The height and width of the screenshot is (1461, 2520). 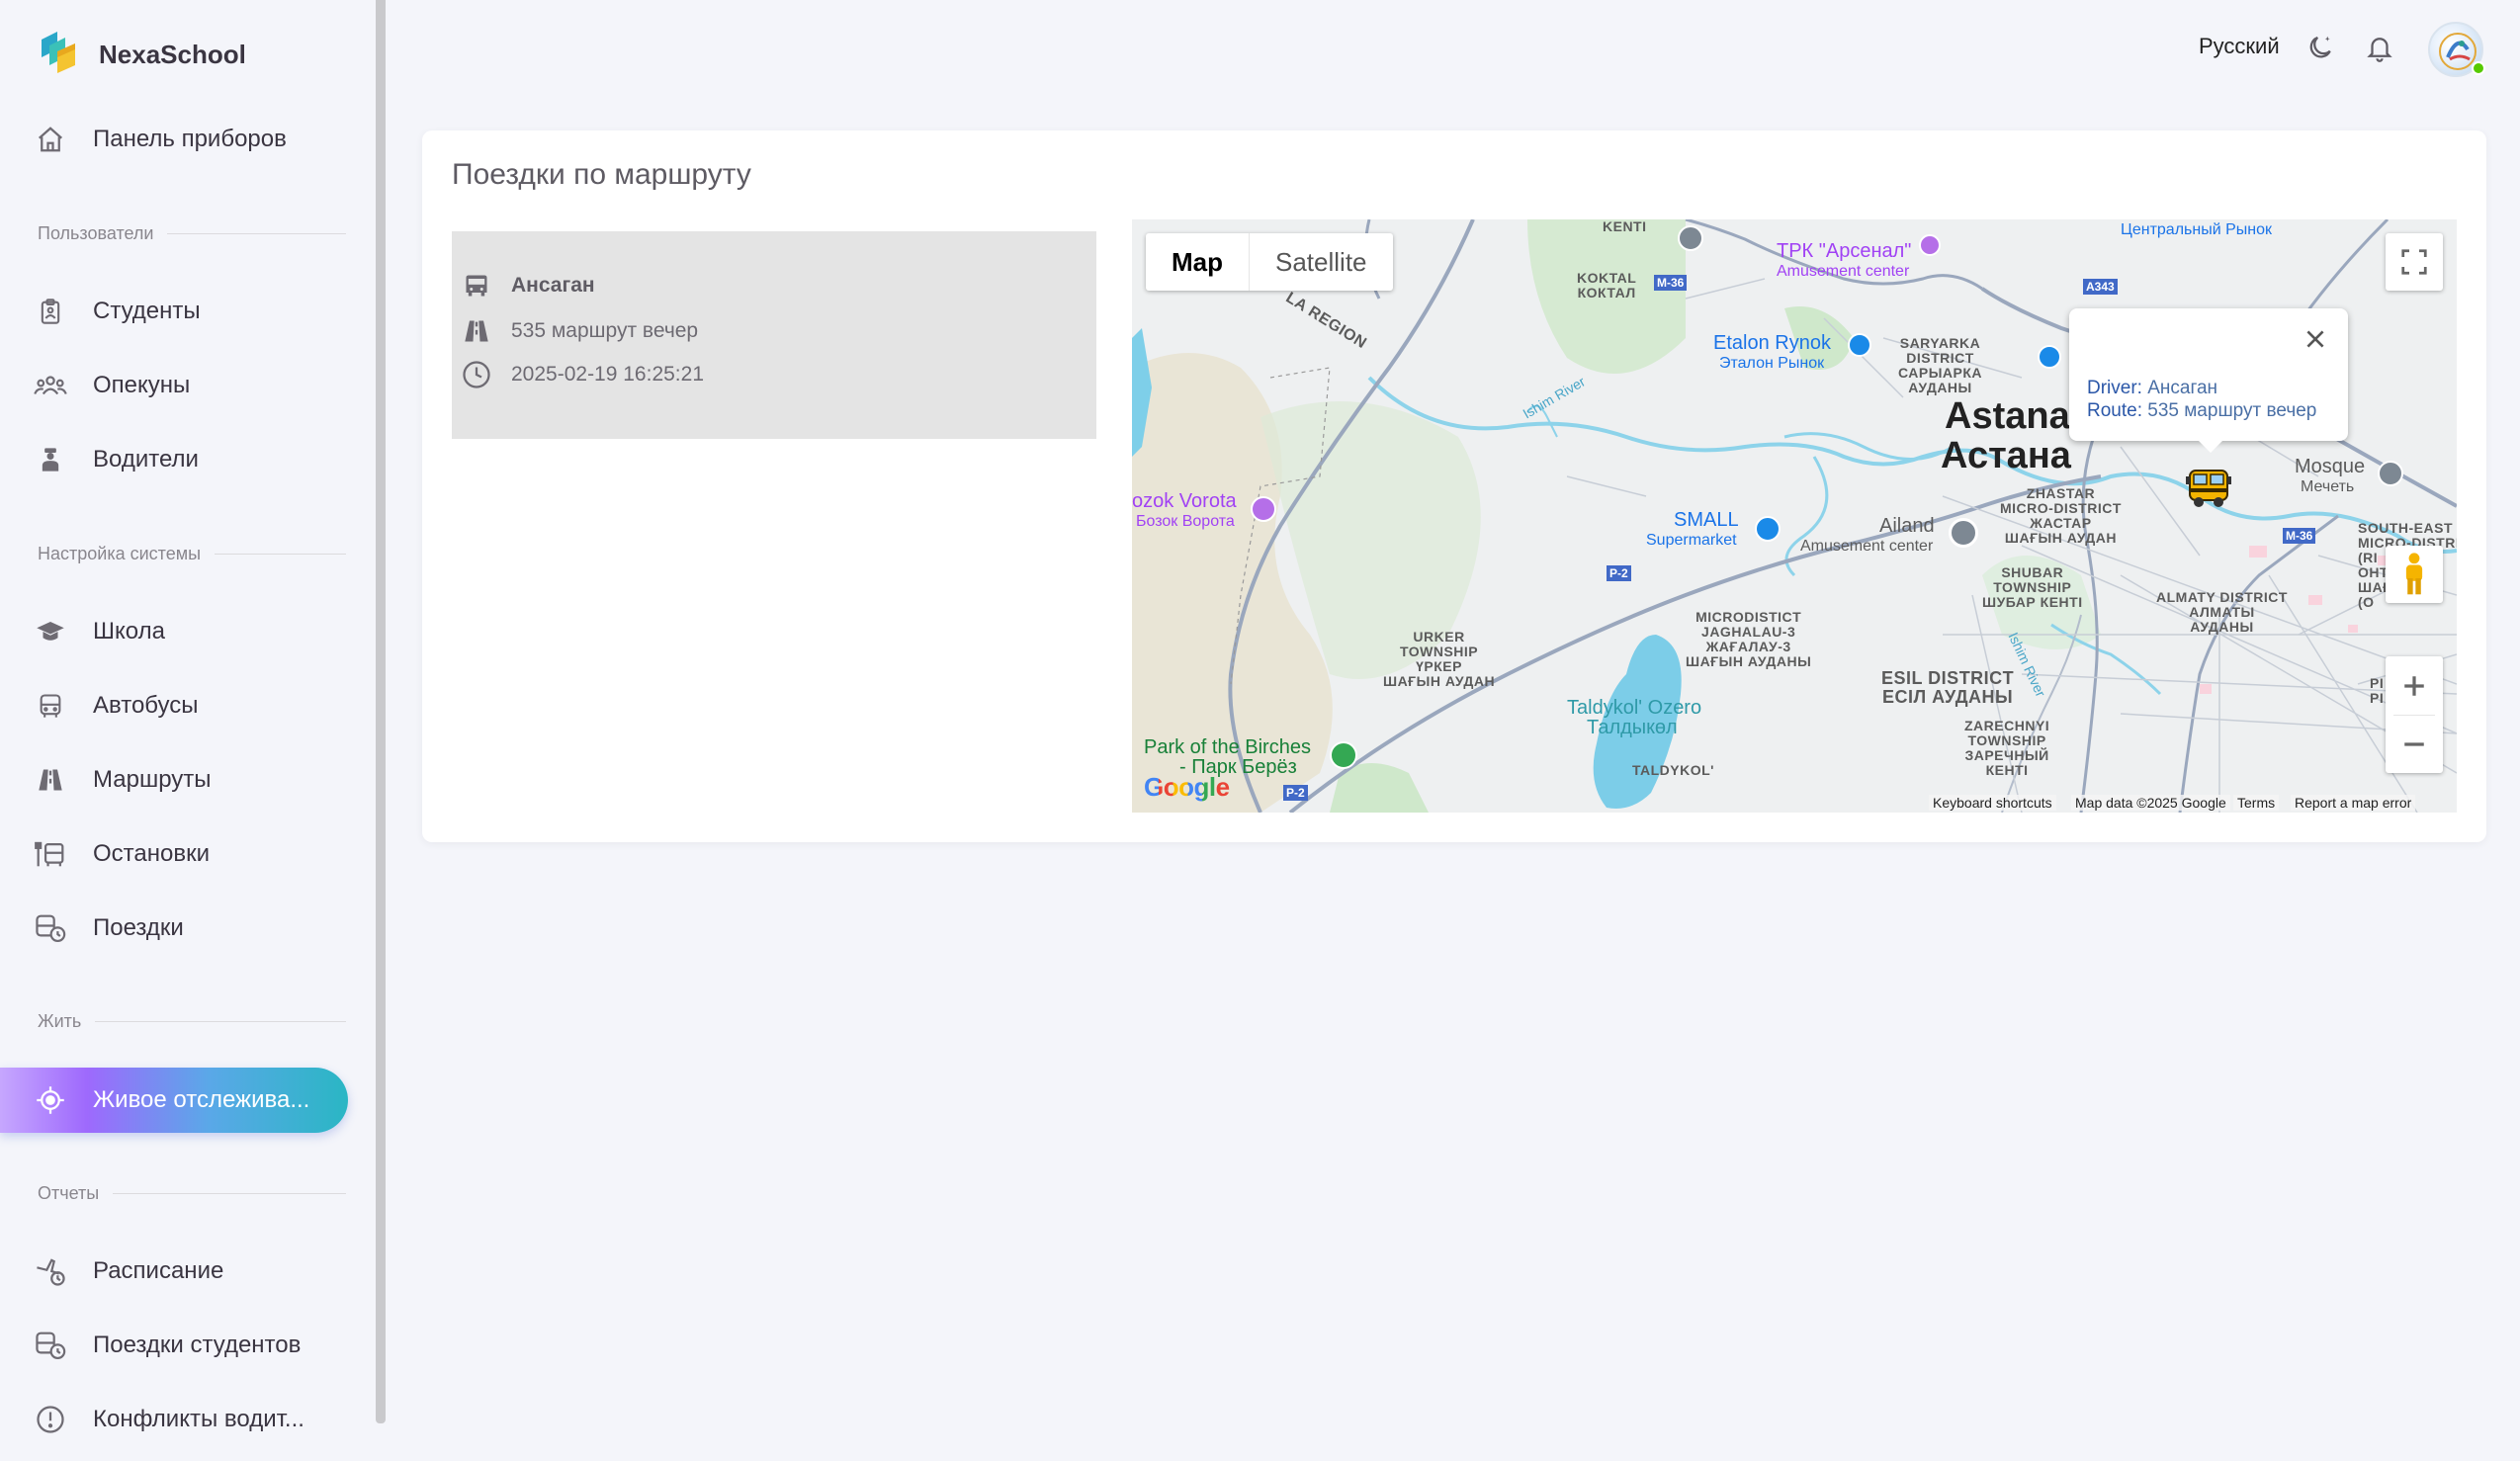 I want to click on poi-label: Мечеть, so click(x=2327, y=487).